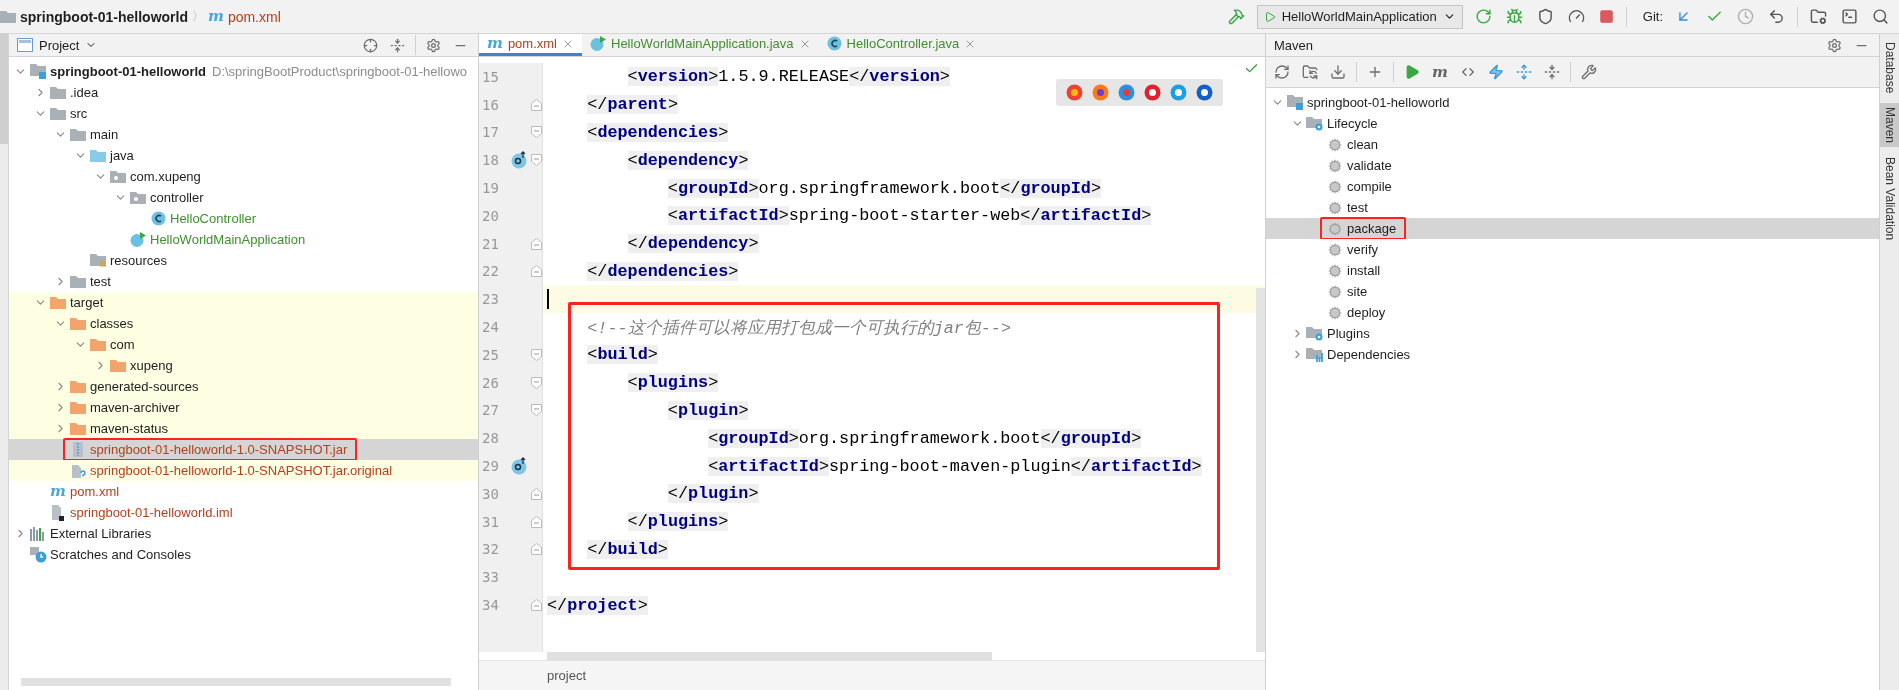 This screenshot has width=1899, height=690. What do you see at coordinates (490, 104) in the screenshot?
I see `line-number: 16` at bounding box center [490, 104].